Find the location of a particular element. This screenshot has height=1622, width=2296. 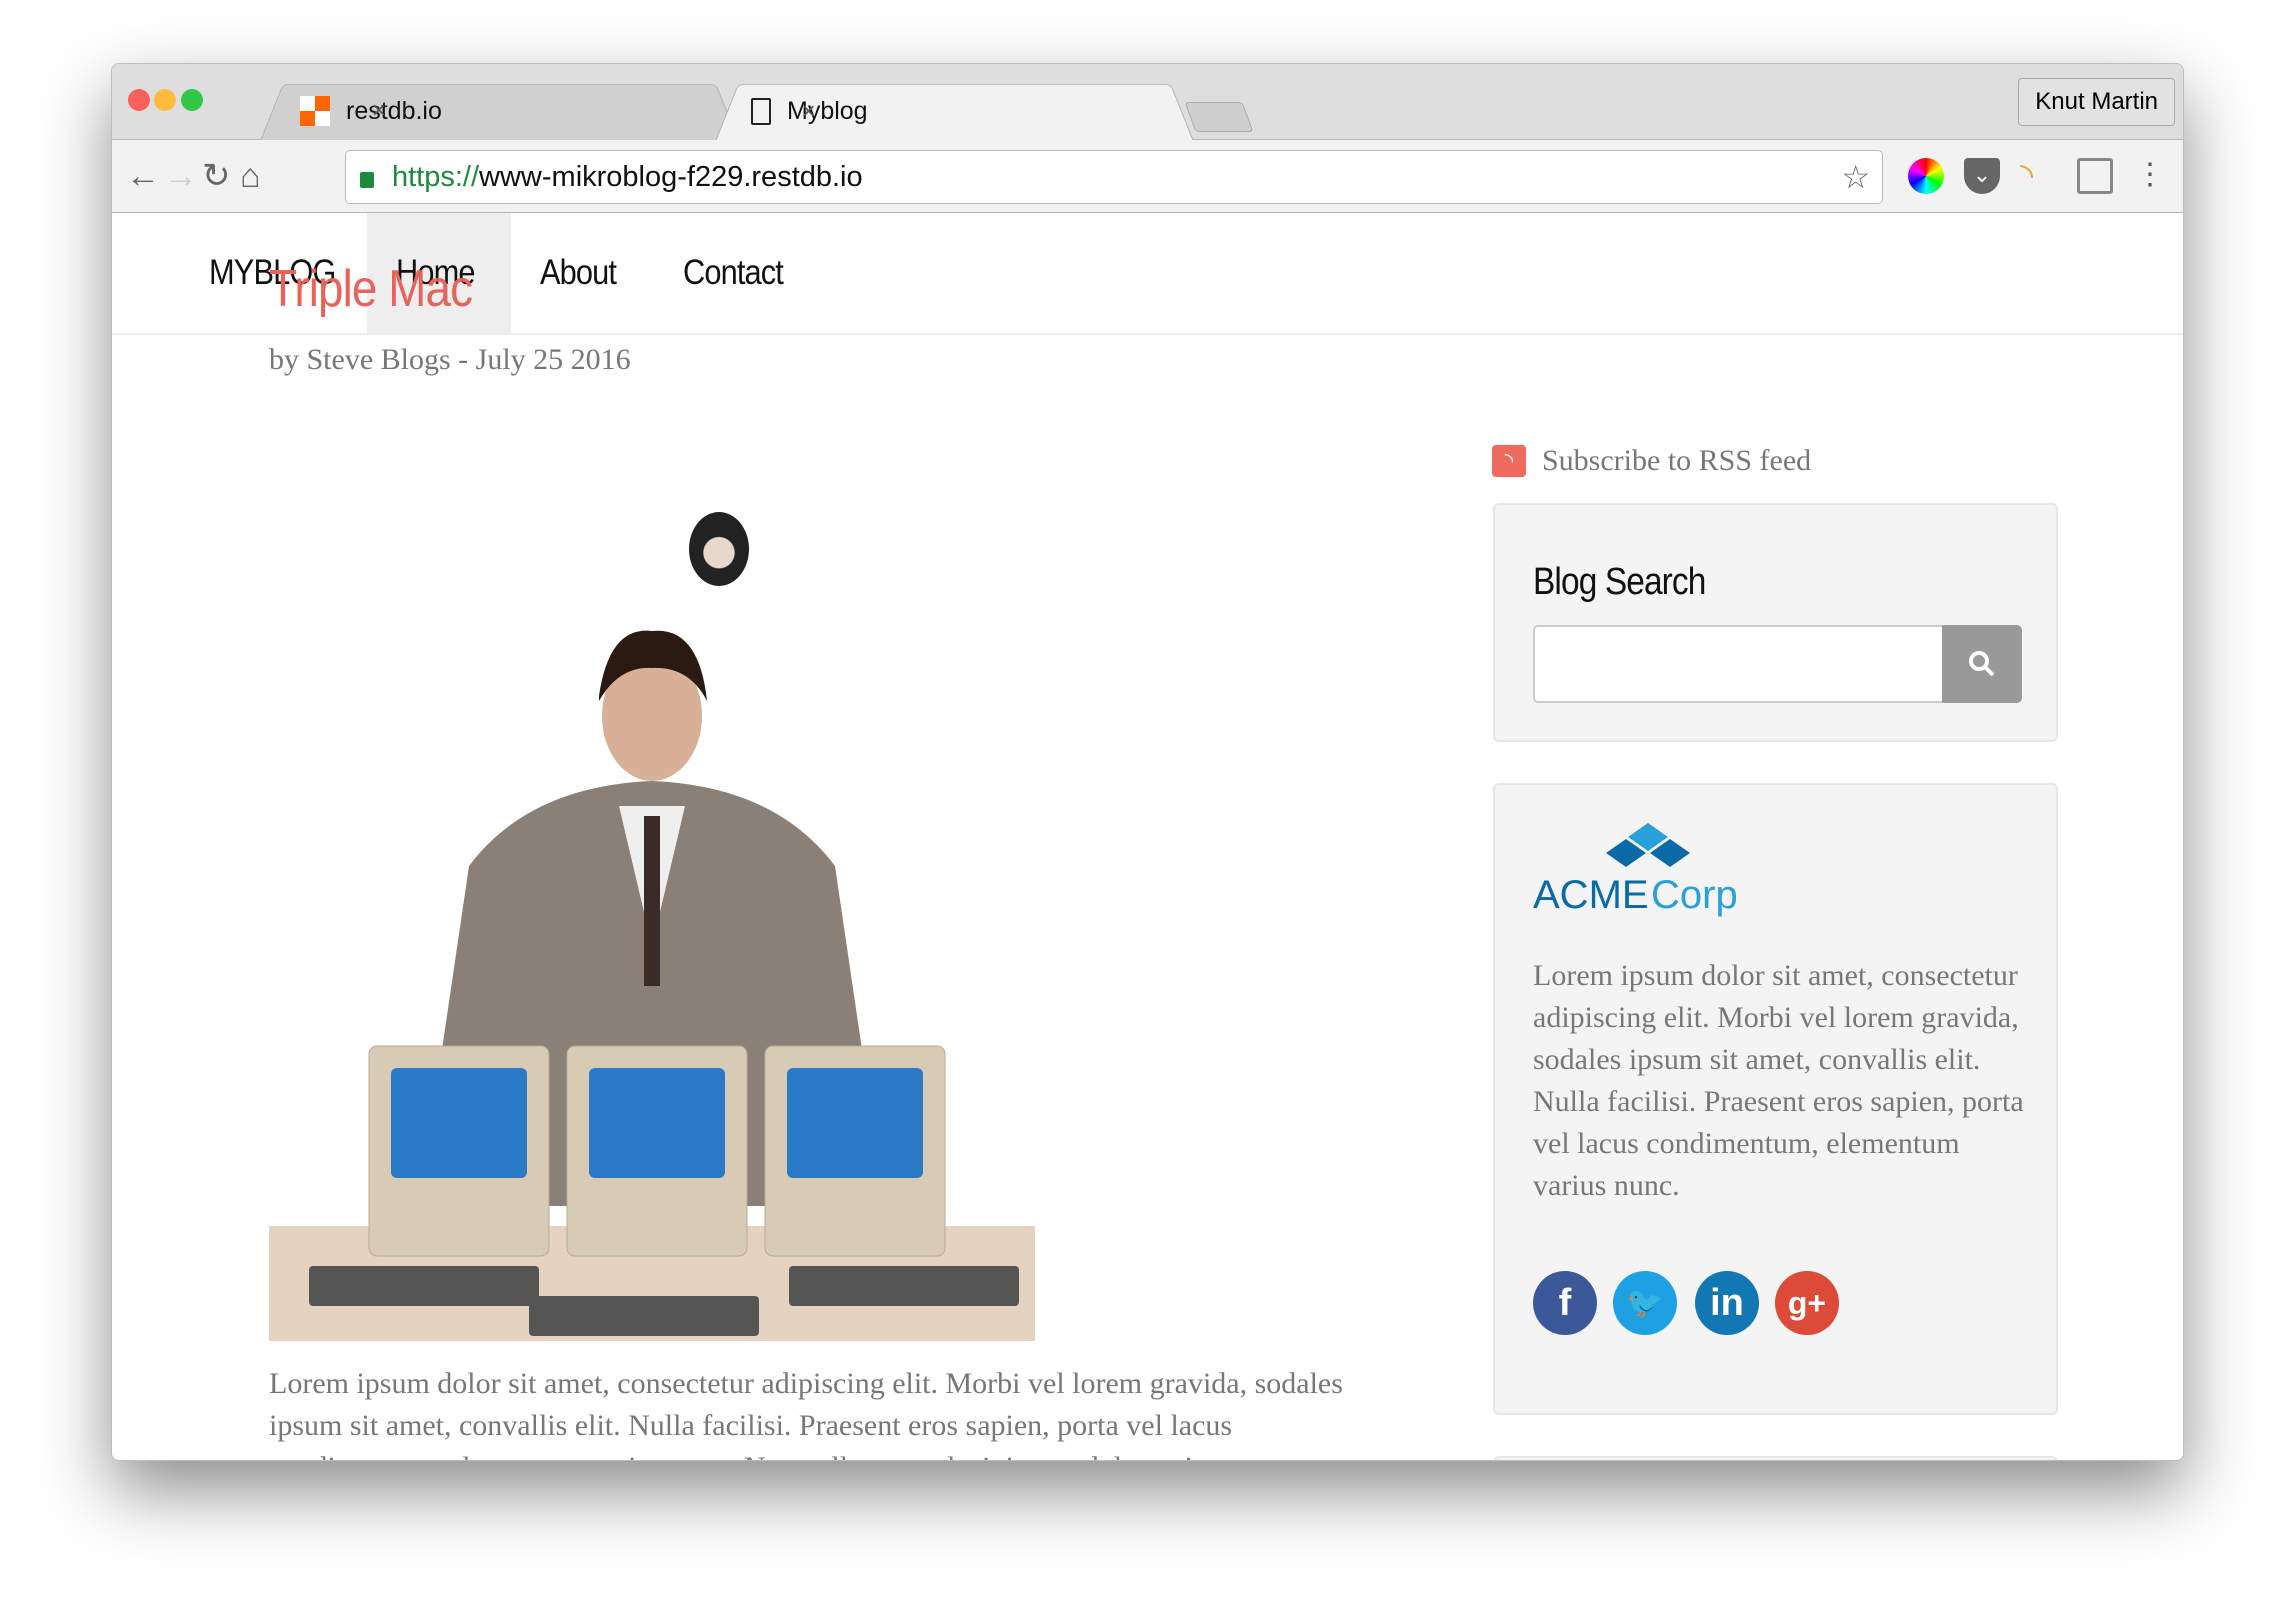

tab-restdb: restdb.io × is located at coordinates (499, 112).